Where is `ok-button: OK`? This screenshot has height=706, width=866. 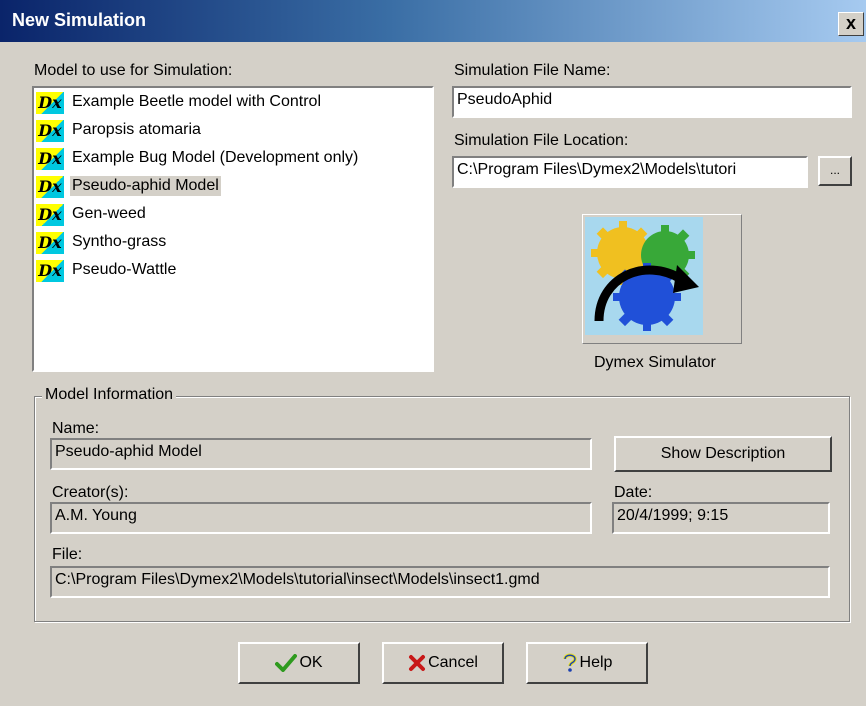
ok-button: OK is located at coordinates (299, 663).